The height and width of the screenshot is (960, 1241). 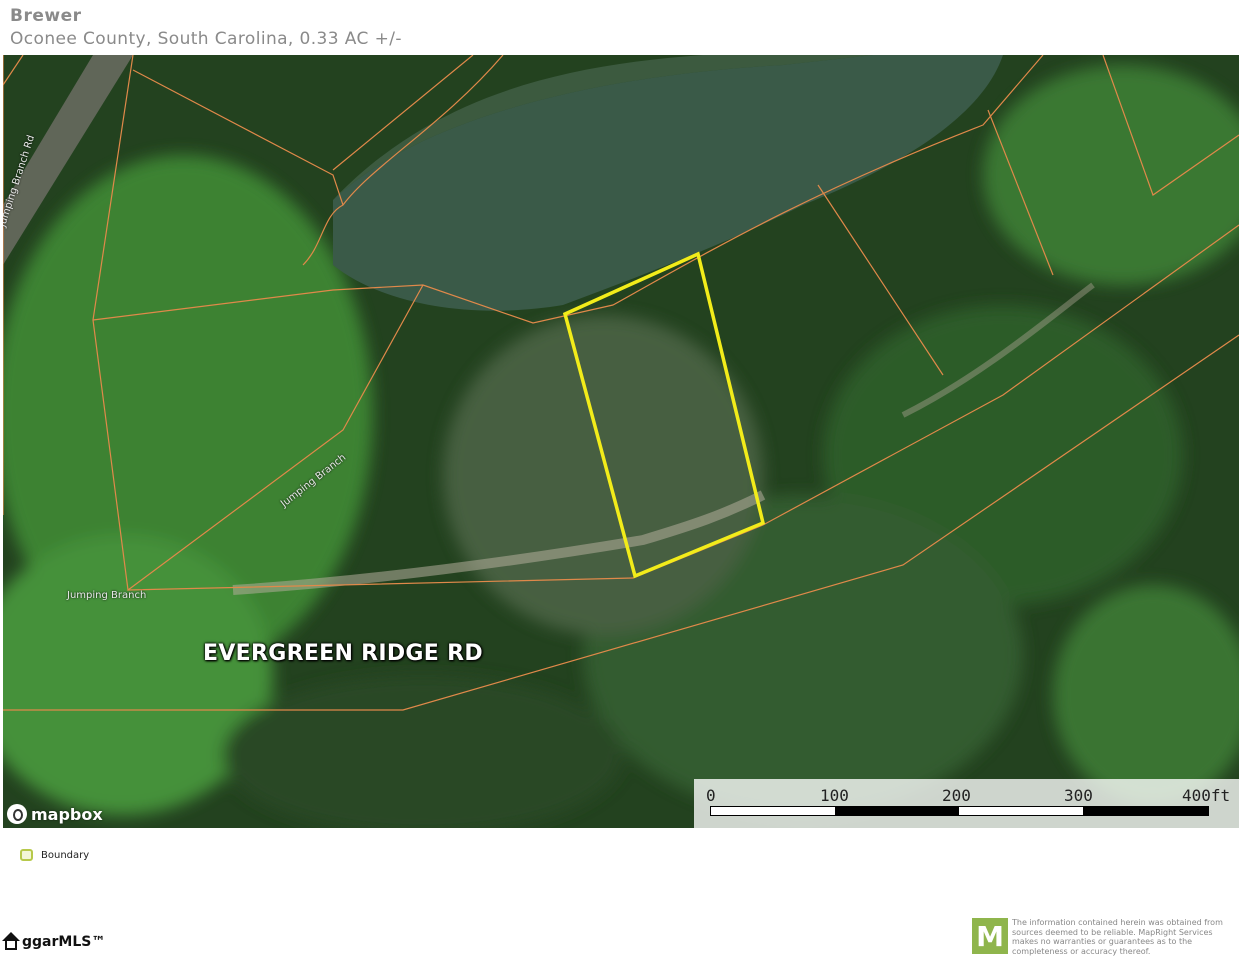 I want to click on mapright-badge-icon: M, so click(x=990, y=936).